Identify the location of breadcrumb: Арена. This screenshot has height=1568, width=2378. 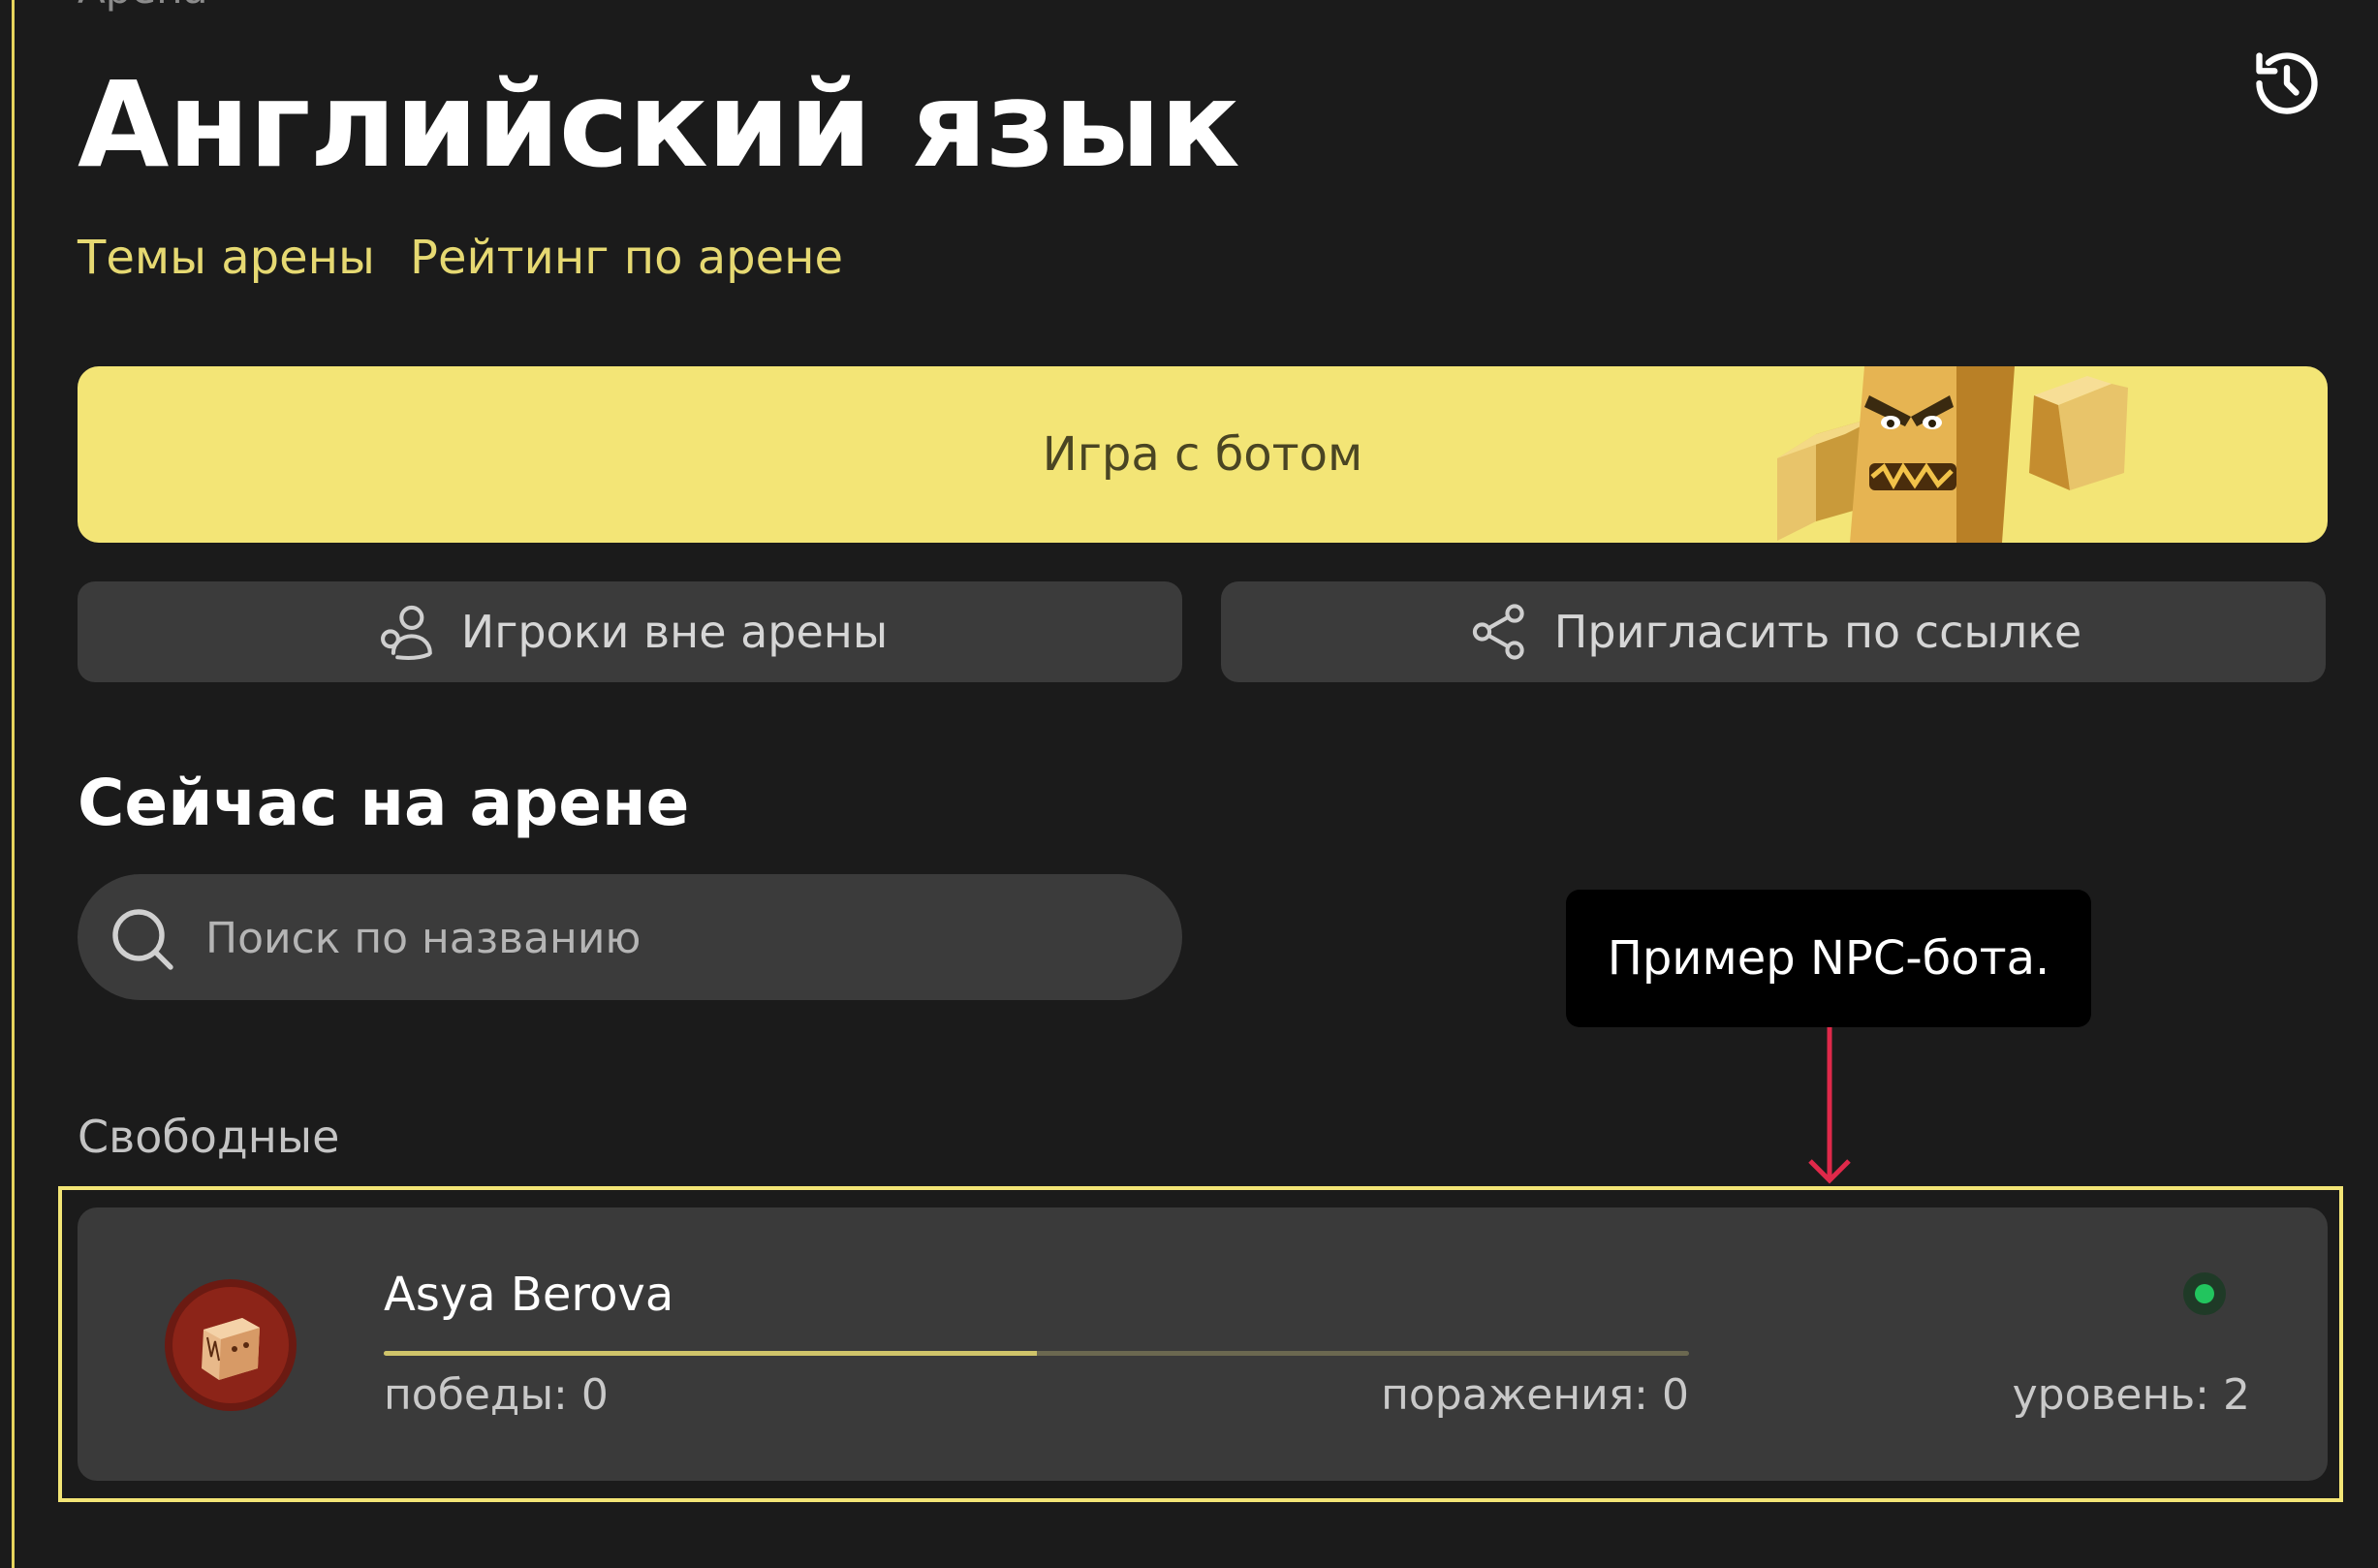
(142, 7).